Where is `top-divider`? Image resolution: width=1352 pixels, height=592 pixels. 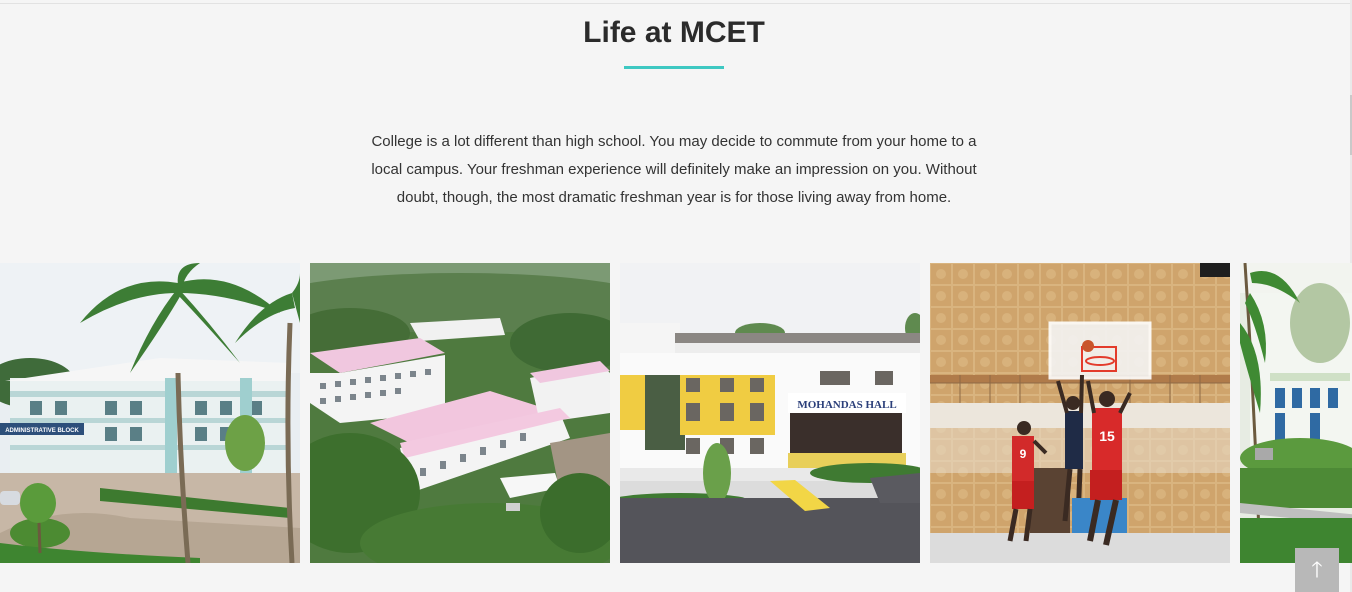 top-divider is located at coordinates (676, 3).